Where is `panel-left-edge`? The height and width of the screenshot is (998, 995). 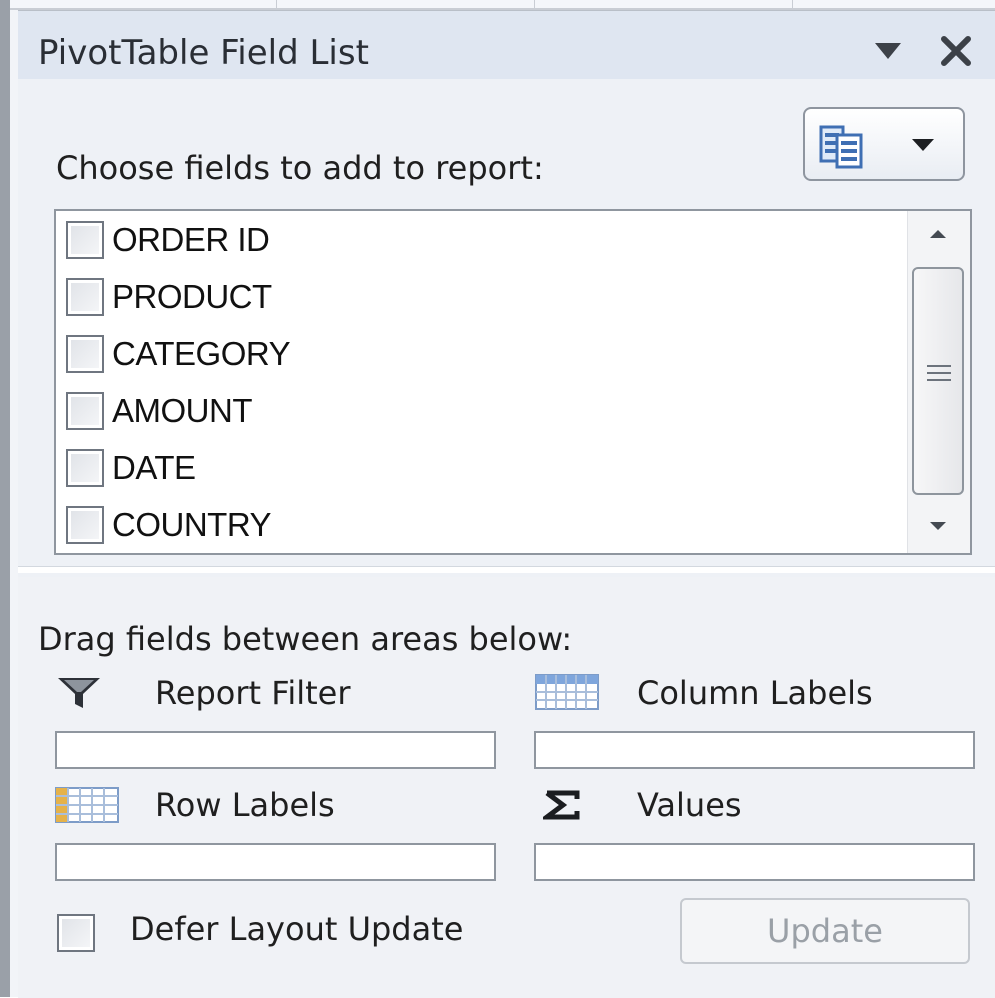
panel-left-edge is located at coordinates (14, 503).